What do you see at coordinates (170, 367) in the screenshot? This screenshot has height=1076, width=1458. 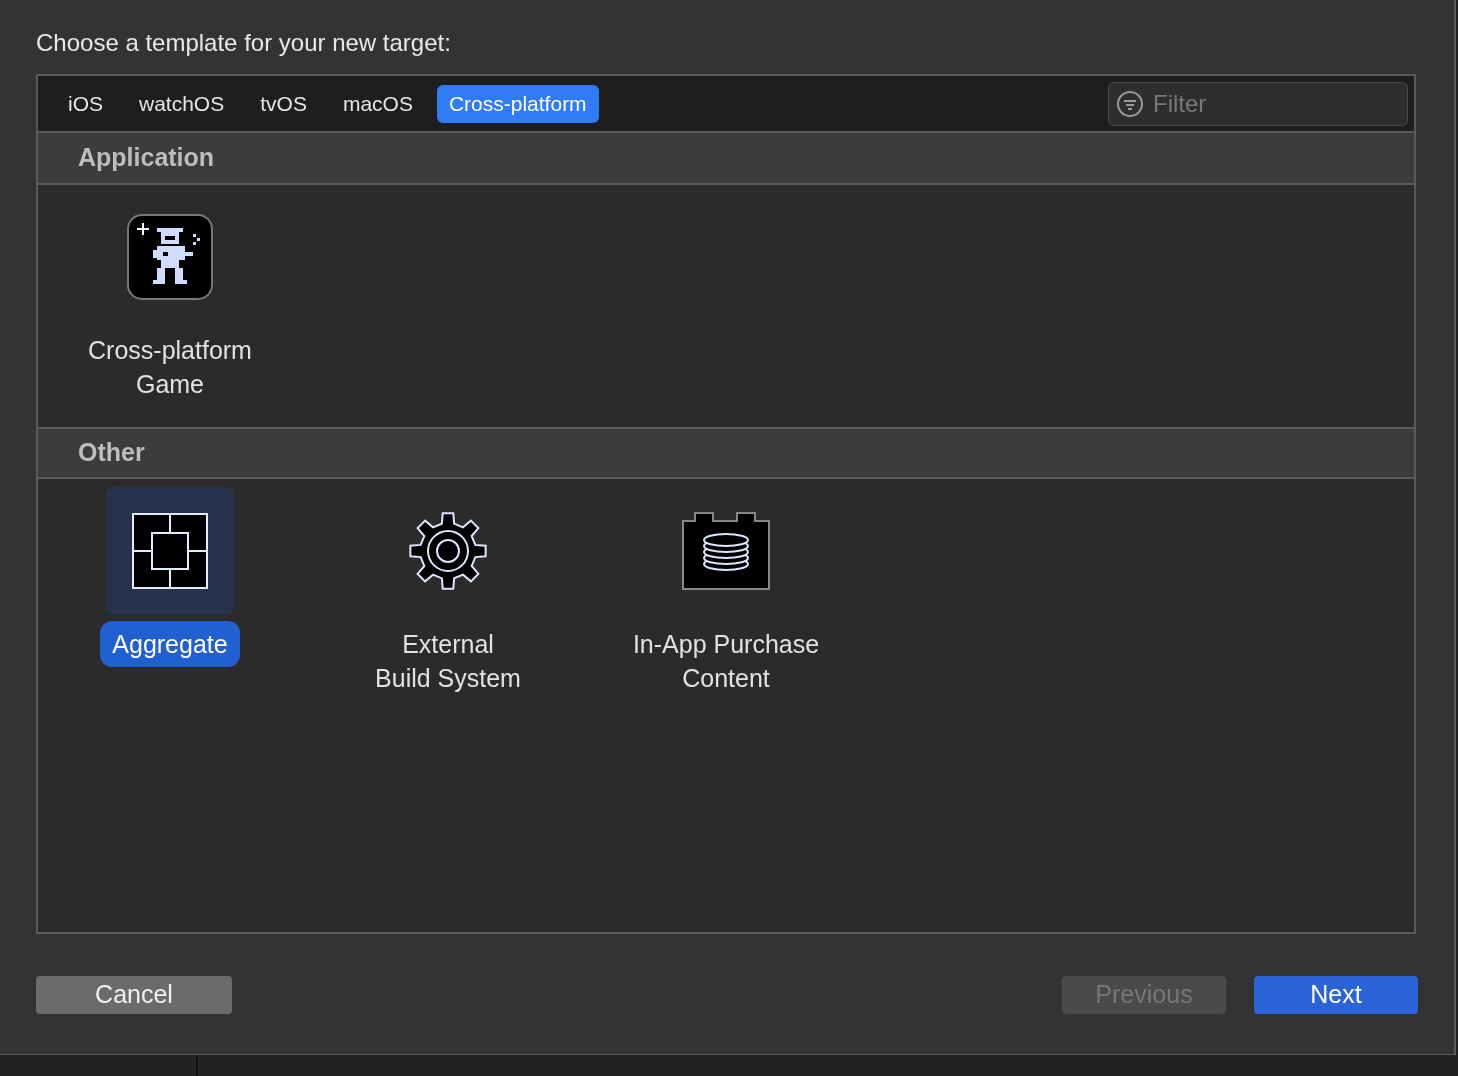 I see `template-label: Cross-platform Game` at bounding box center [170, 367].